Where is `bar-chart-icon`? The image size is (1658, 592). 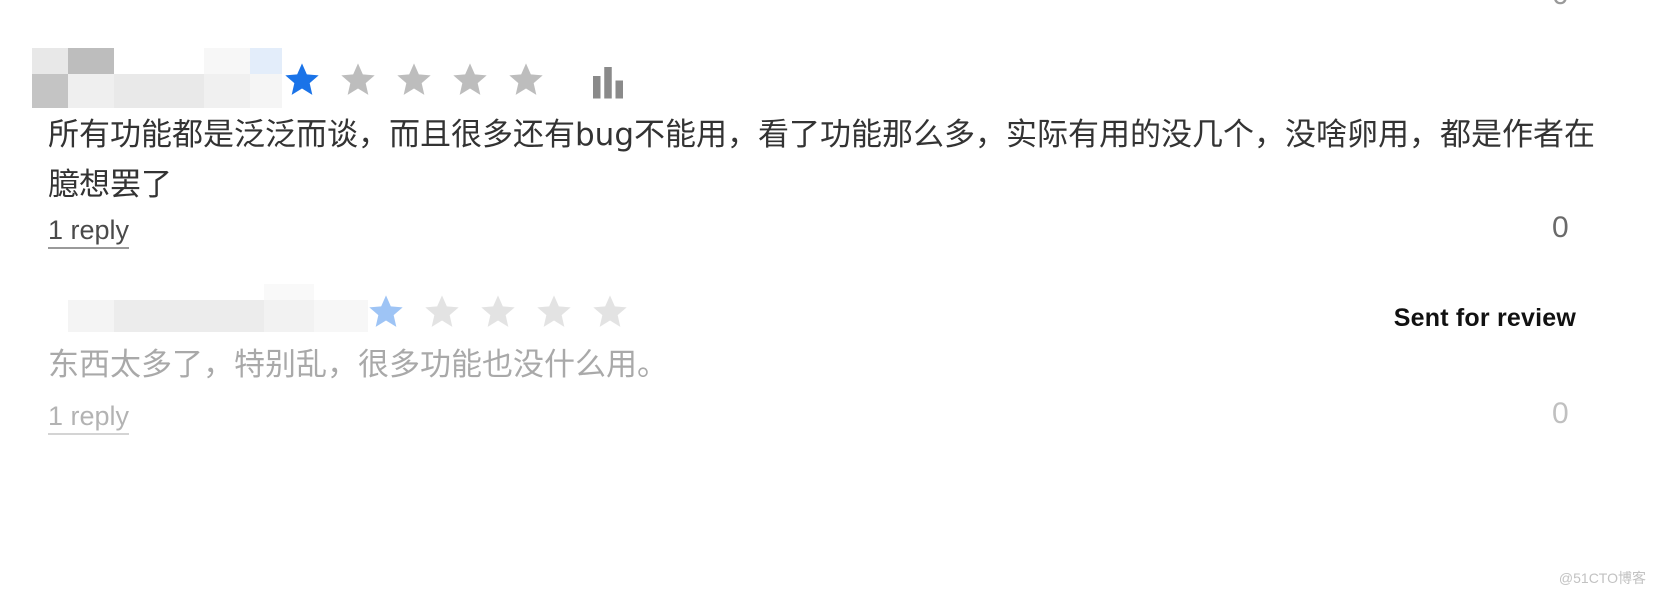
bar-chart-icon is located at coordinates (608, 82).